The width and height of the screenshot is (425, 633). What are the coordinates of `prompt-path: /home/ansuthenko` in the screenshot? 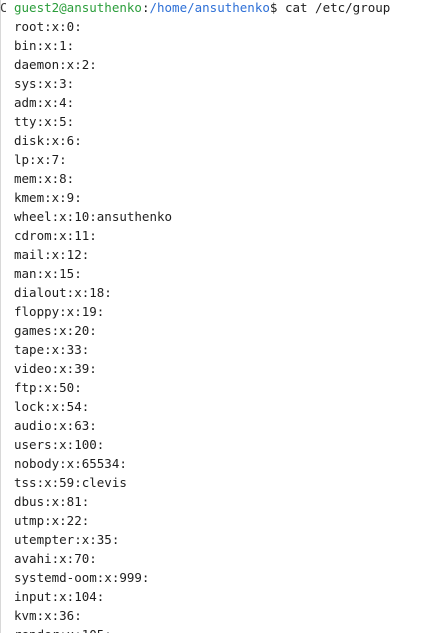 It's located at (209, 7).